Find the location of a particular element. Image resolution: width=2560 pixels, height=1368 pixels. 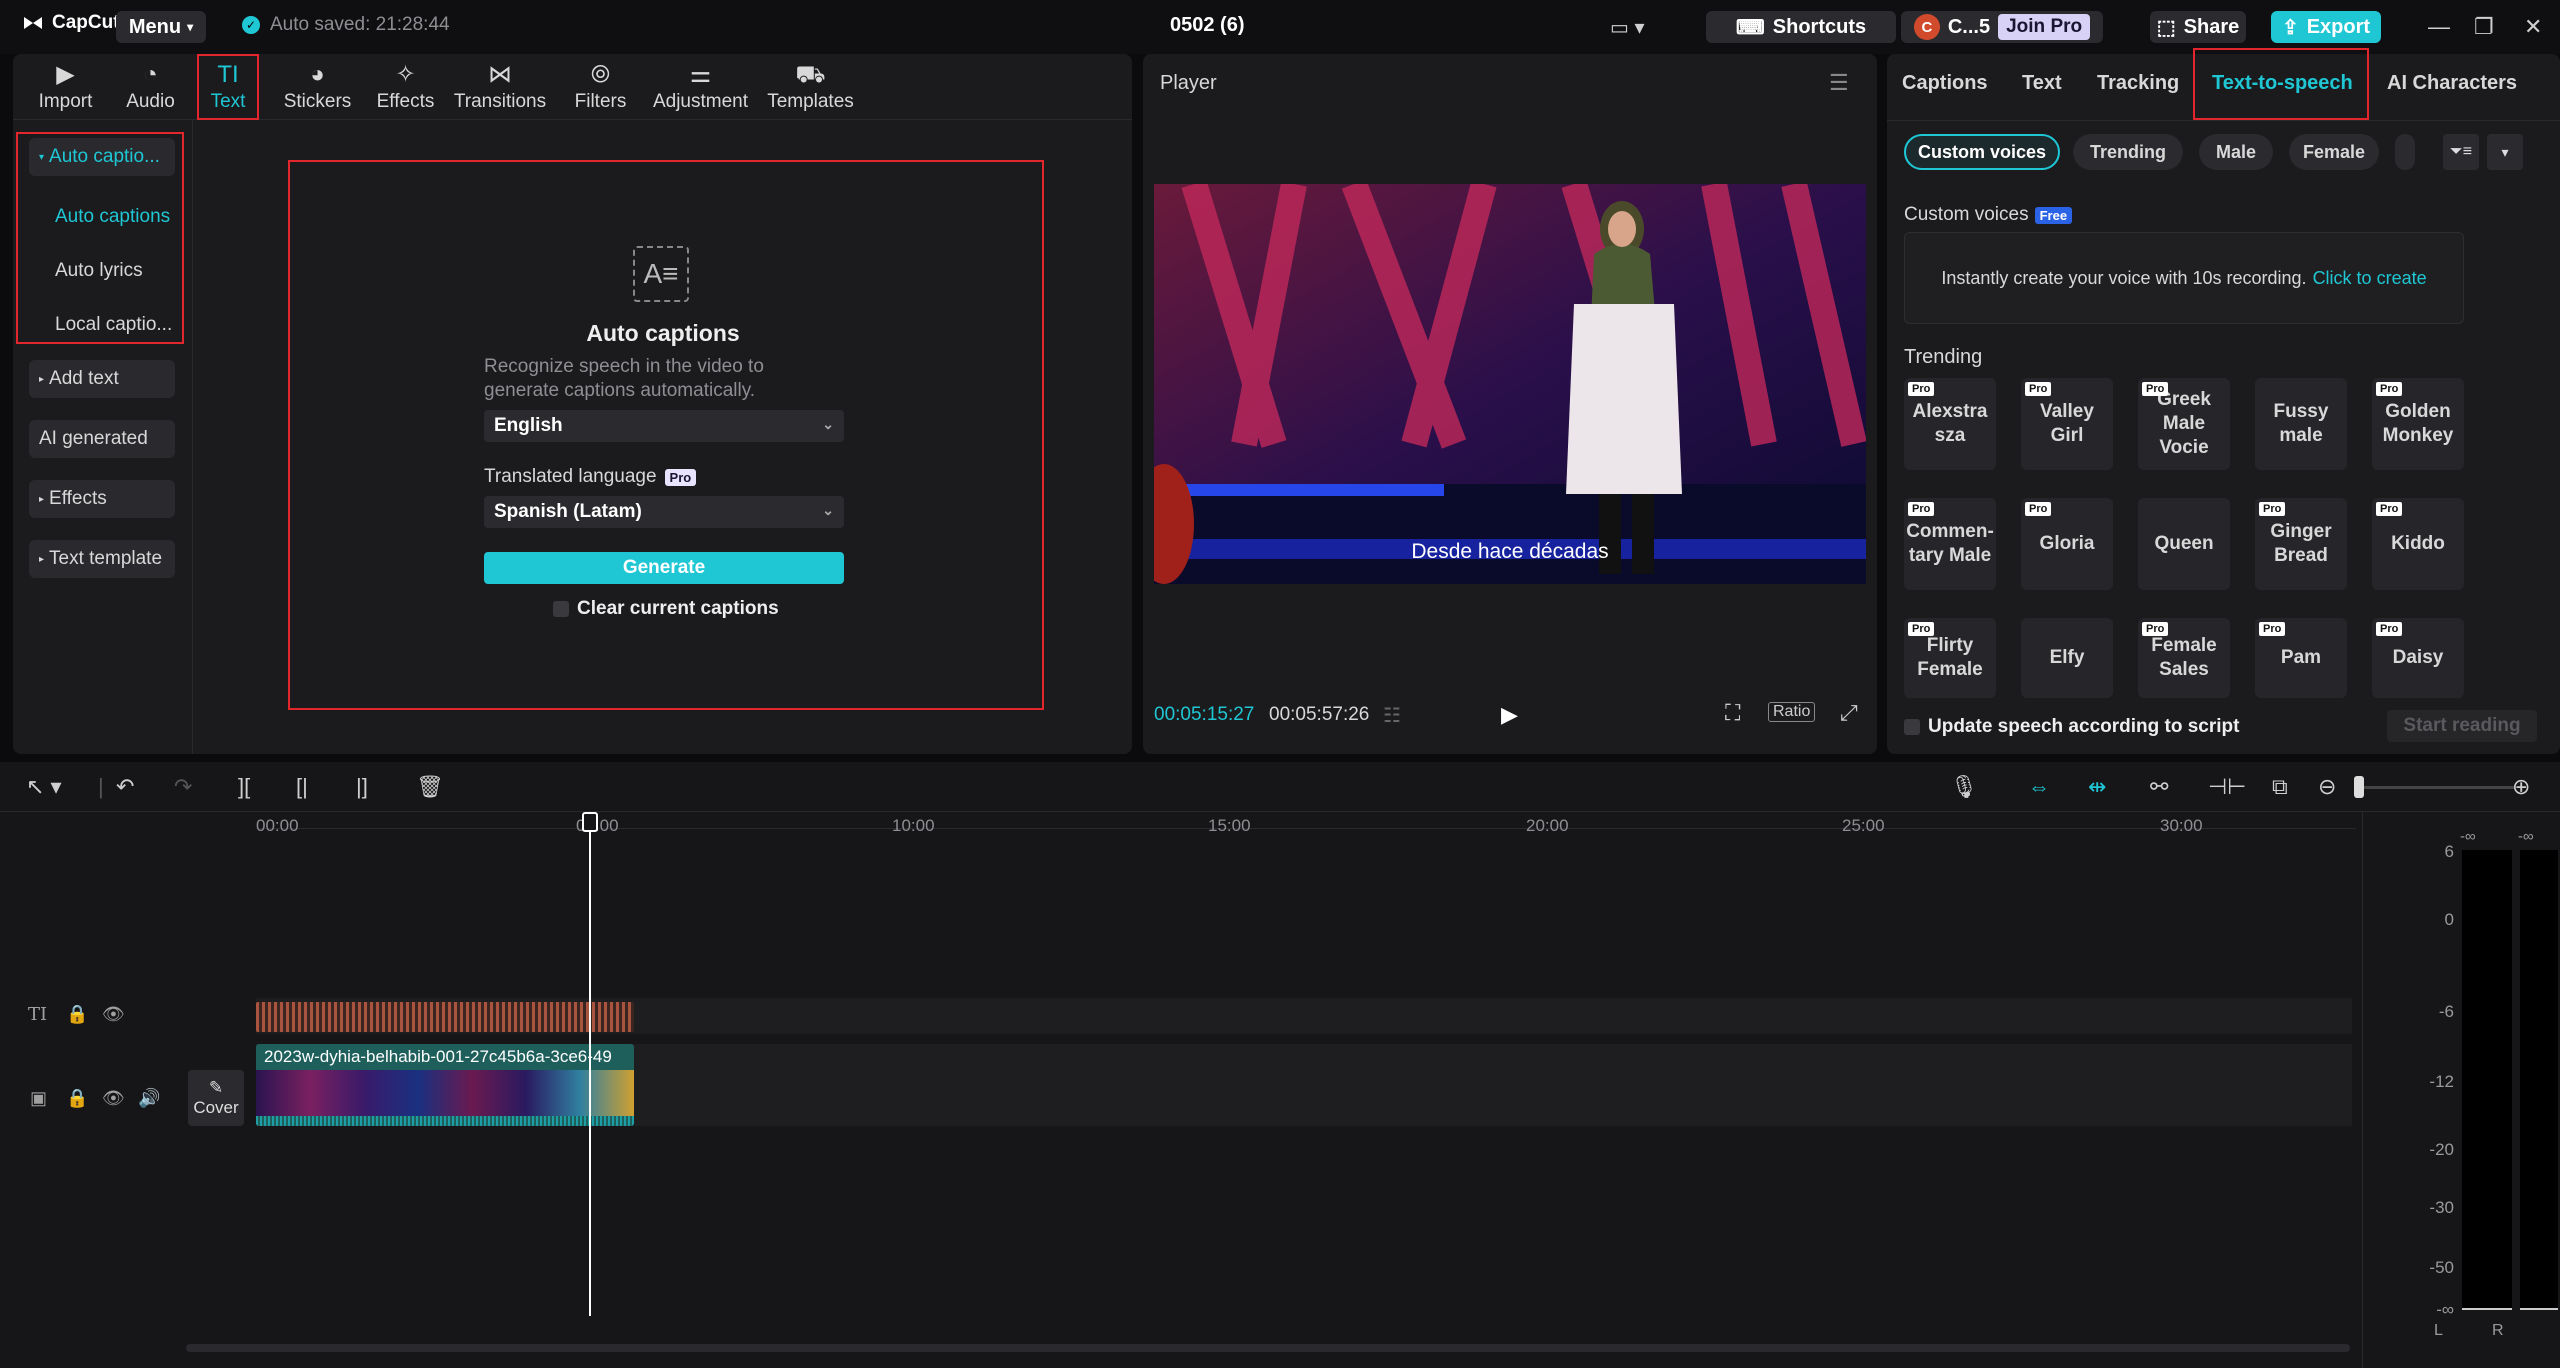

capcut-logo: CapCut is located at coordinates (71, 23).